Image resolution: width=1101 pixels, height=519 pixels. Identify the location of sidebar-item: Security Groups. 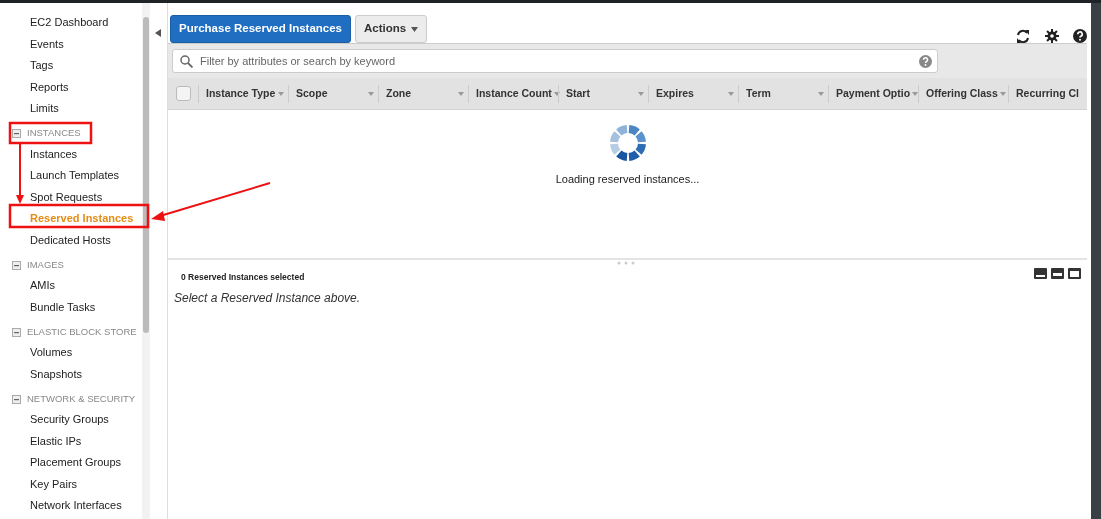
(71, 420).